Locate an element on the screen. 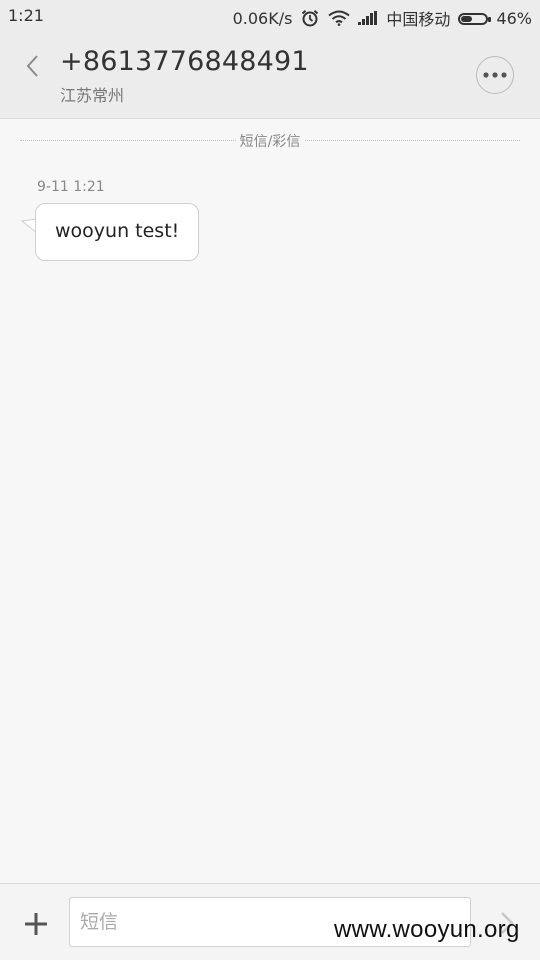 This screenshot has height=960, width=540. wifi-icon is located at coordinates (339, 18).